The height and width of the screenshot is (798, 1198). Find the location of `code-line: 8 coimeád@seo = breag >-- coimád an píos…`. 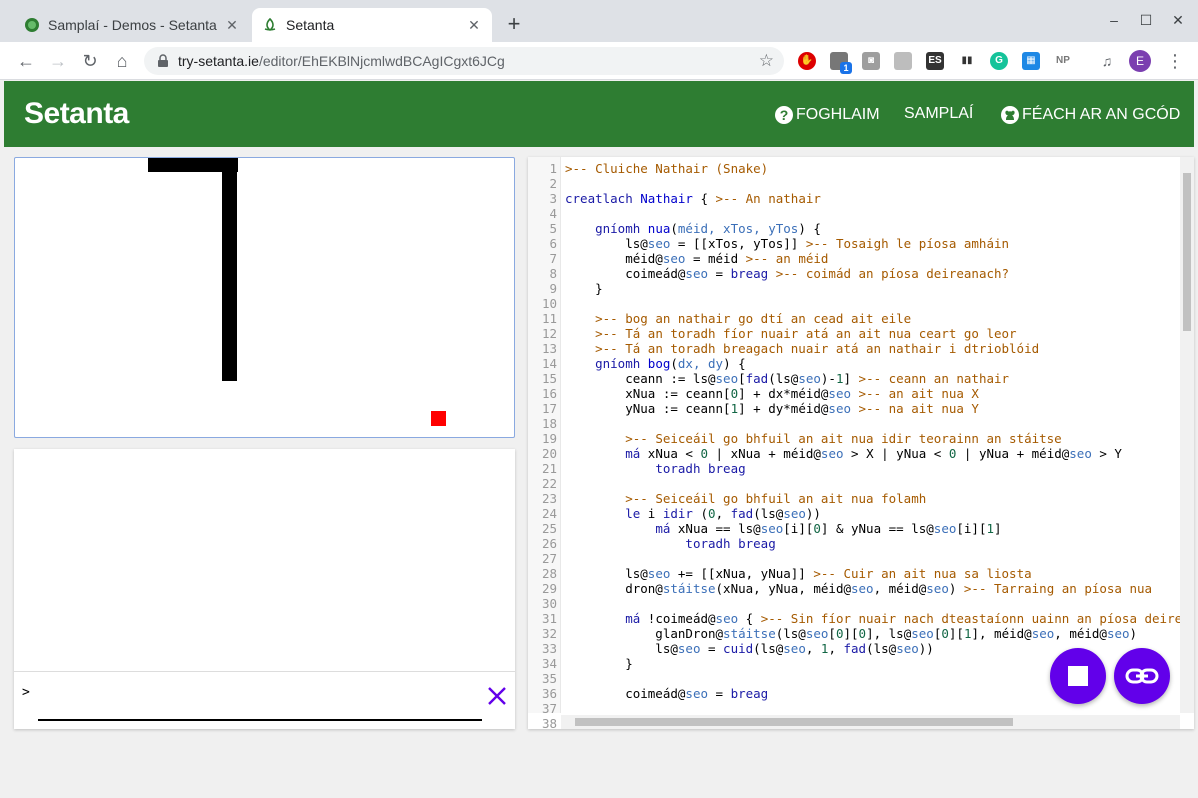

code-line: 8 coimeád@seo = breag >-- coimád an píos… is located at coordinates (853, 273).